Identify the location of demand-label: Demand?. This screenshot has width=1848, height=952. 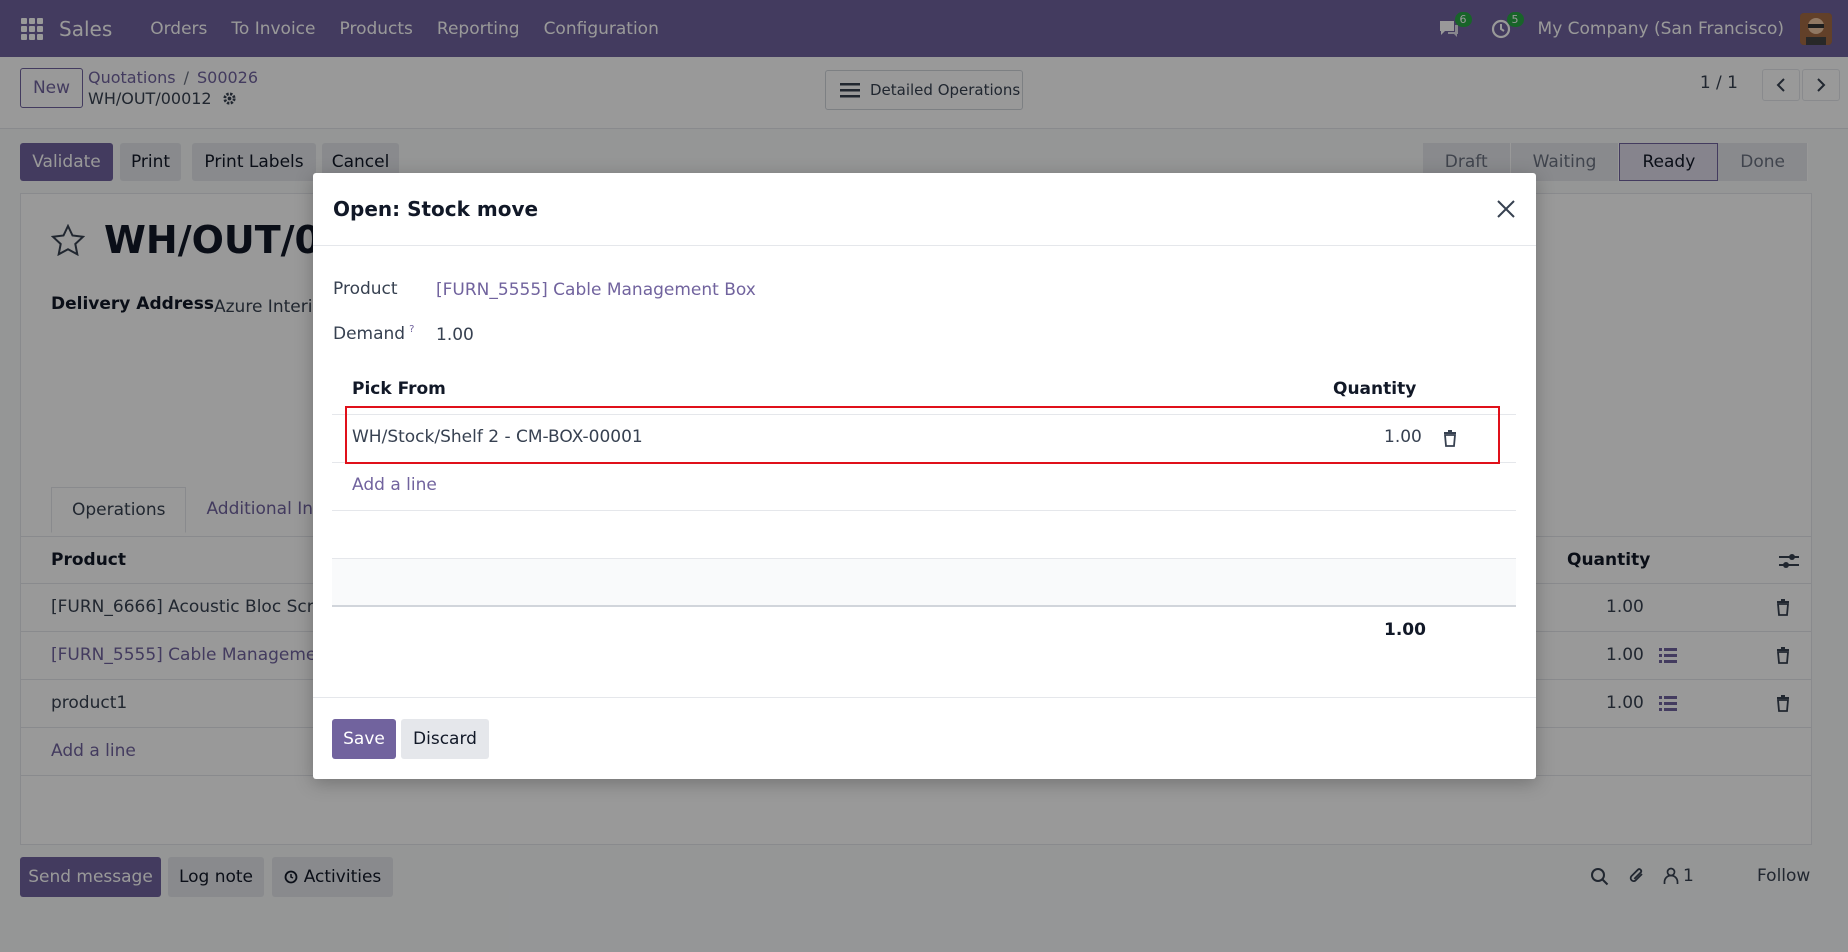
(373, 334).